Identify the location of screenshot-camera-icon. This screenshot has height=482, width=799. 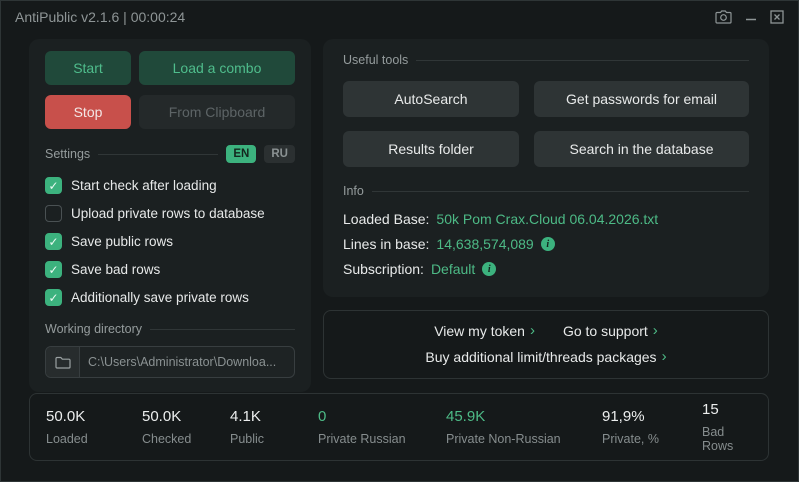
(723, 17).